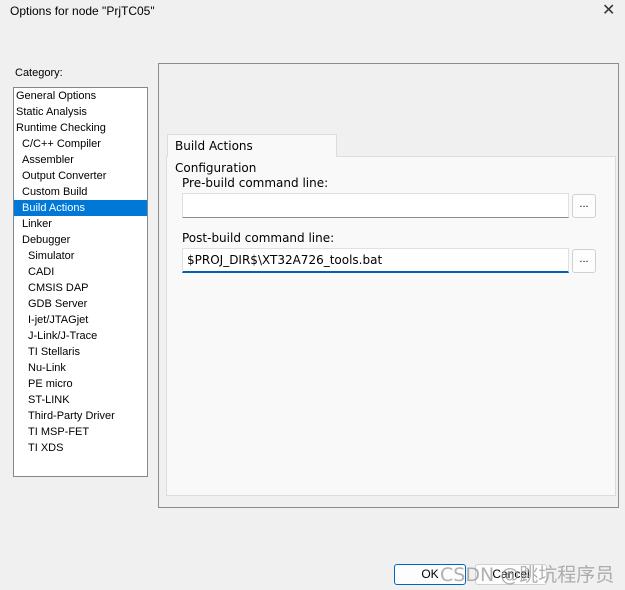 The height and width of the screenshot is (590, 625). What do you see at coordinates (80, 432) in the screenshot?
I see `category-item: TI MSP-FET` at bounding box center [80, 432].